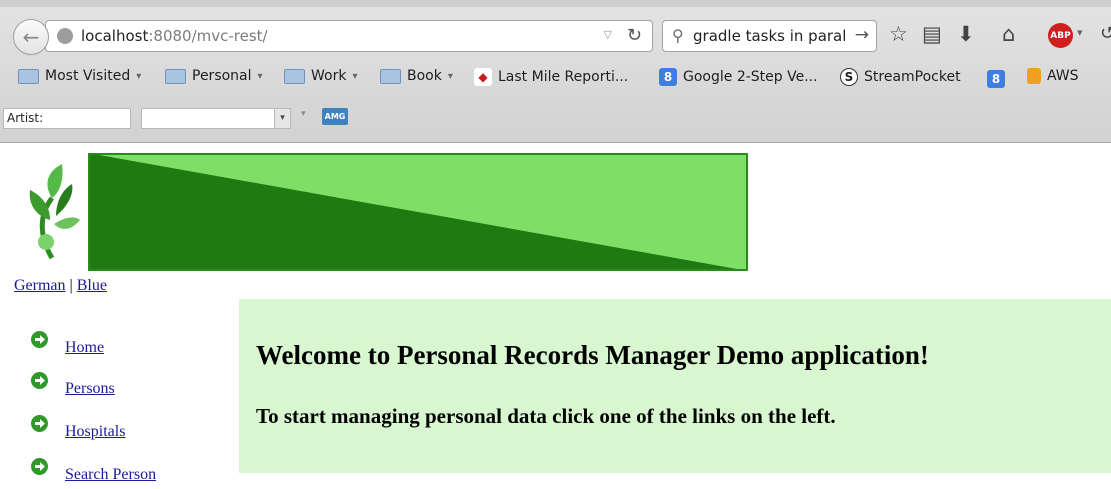  What do you see at coordinates (335, 116) in the screenshot?
I see `amg-icon: AMG` at bounding box center [335, 116].